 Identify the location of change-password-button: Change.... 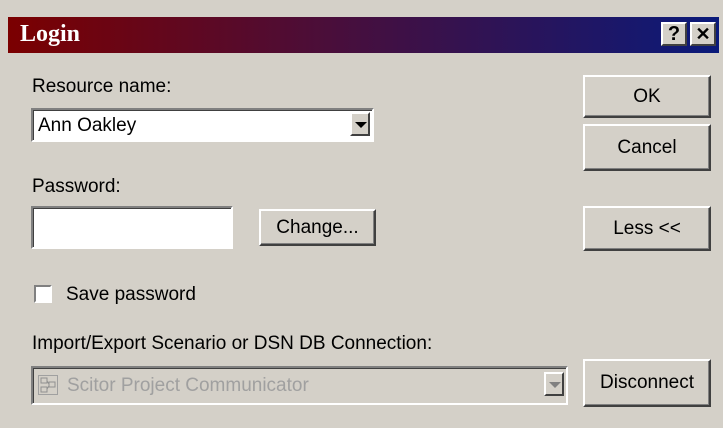
(317, 227).